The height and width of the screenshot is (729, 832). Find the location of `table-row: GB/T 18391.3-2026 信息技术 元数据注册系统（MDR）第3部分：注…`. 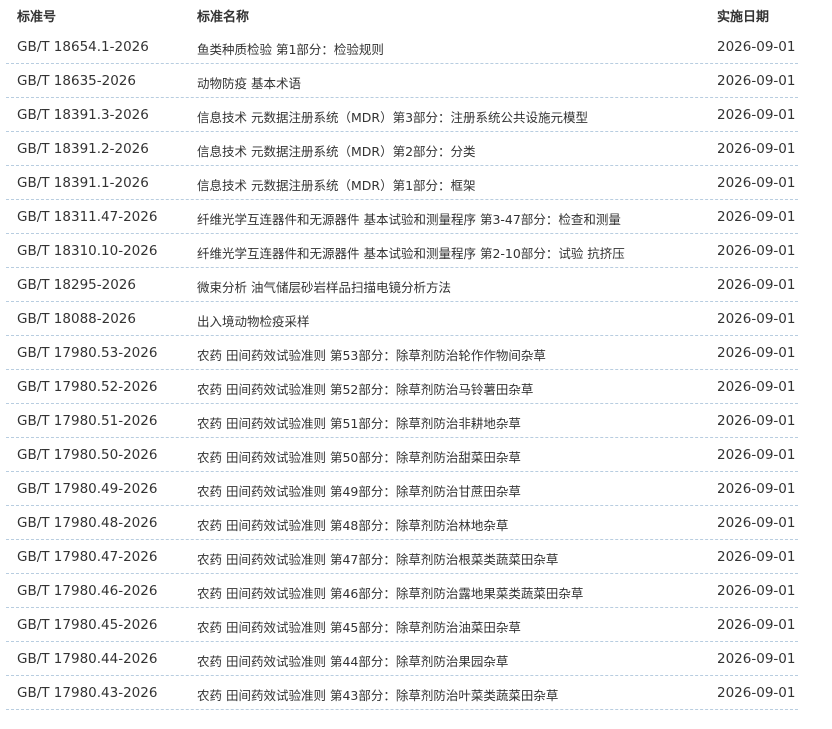

table-row: GB/T 18391.3-2026 信息技术 元数据注册系统（MDR）第3部分：注… is located at coordinates (402, 115).